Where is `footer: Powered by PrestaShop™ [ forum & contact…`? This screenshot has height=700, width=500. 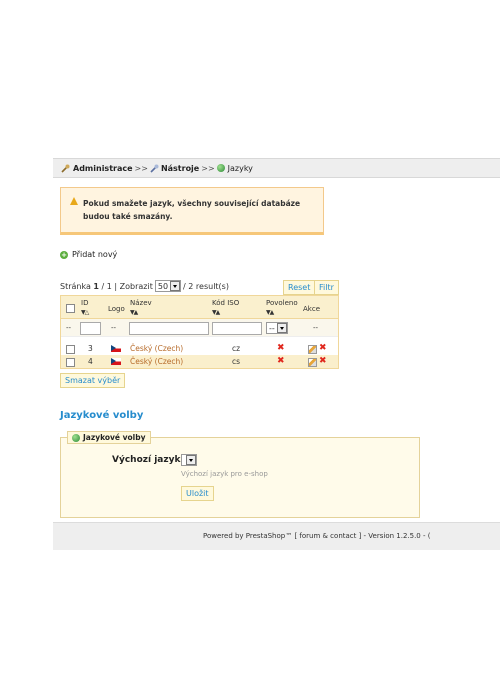
footer: Powered by PrestaShop™ [ forum & contact… is located at coordinates (276, 536).